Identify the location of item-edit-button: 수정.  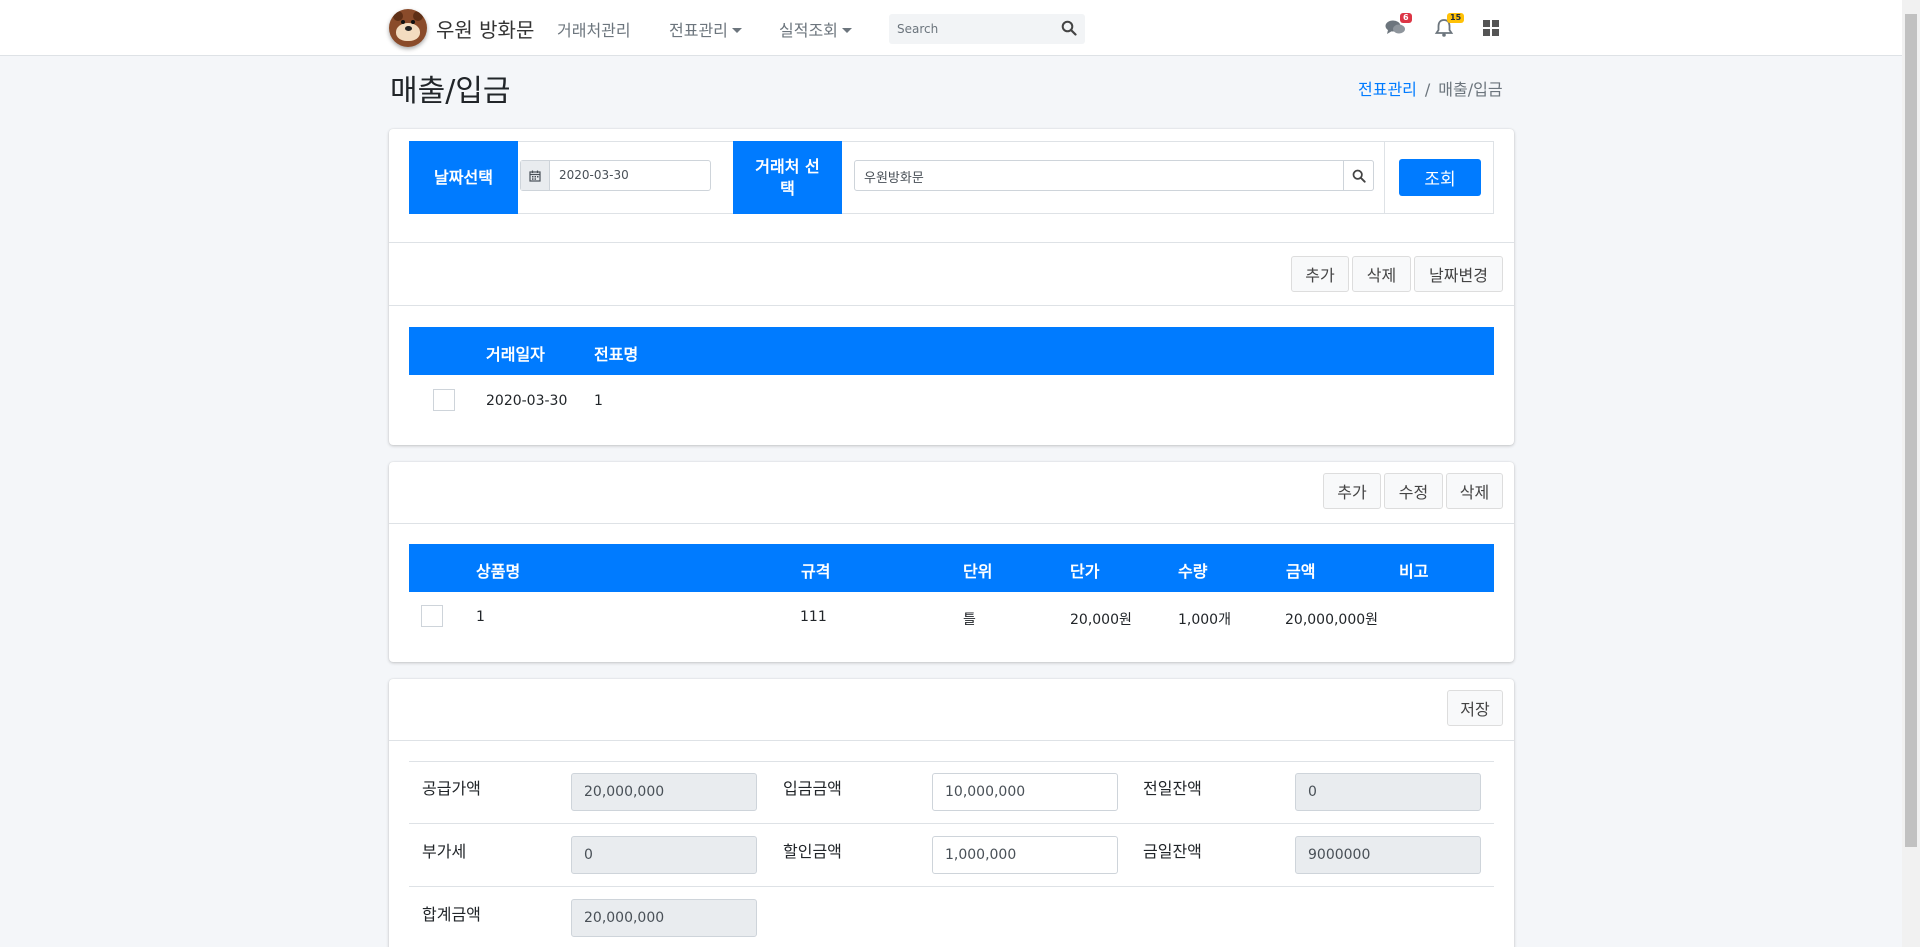
(1413, 491).